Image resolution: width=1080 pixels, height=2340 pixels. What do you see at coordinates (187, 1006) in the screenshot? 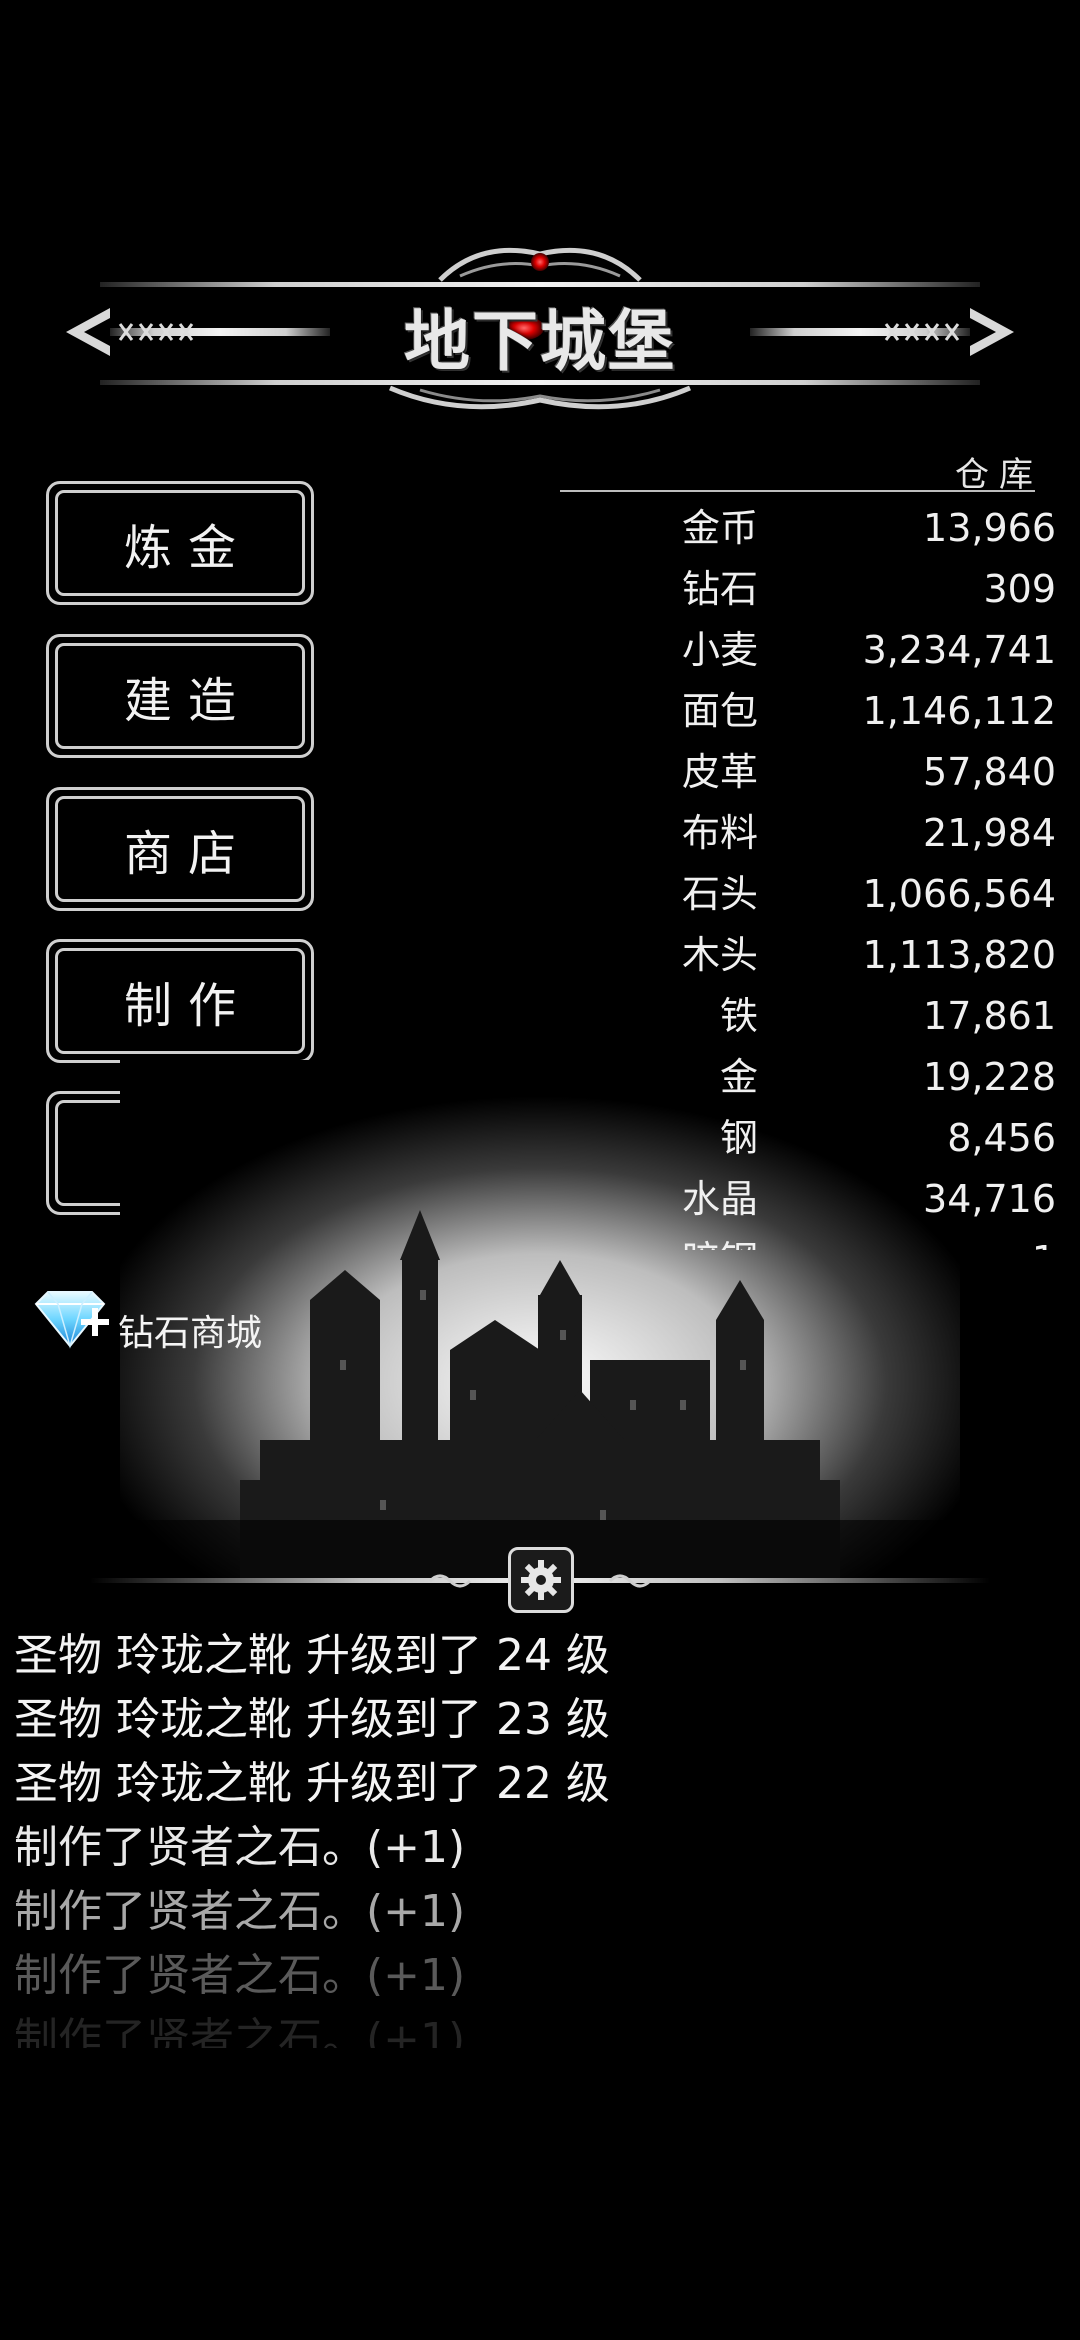
I see `craft-button-label: 制作` at bounding box center [187, 1006].